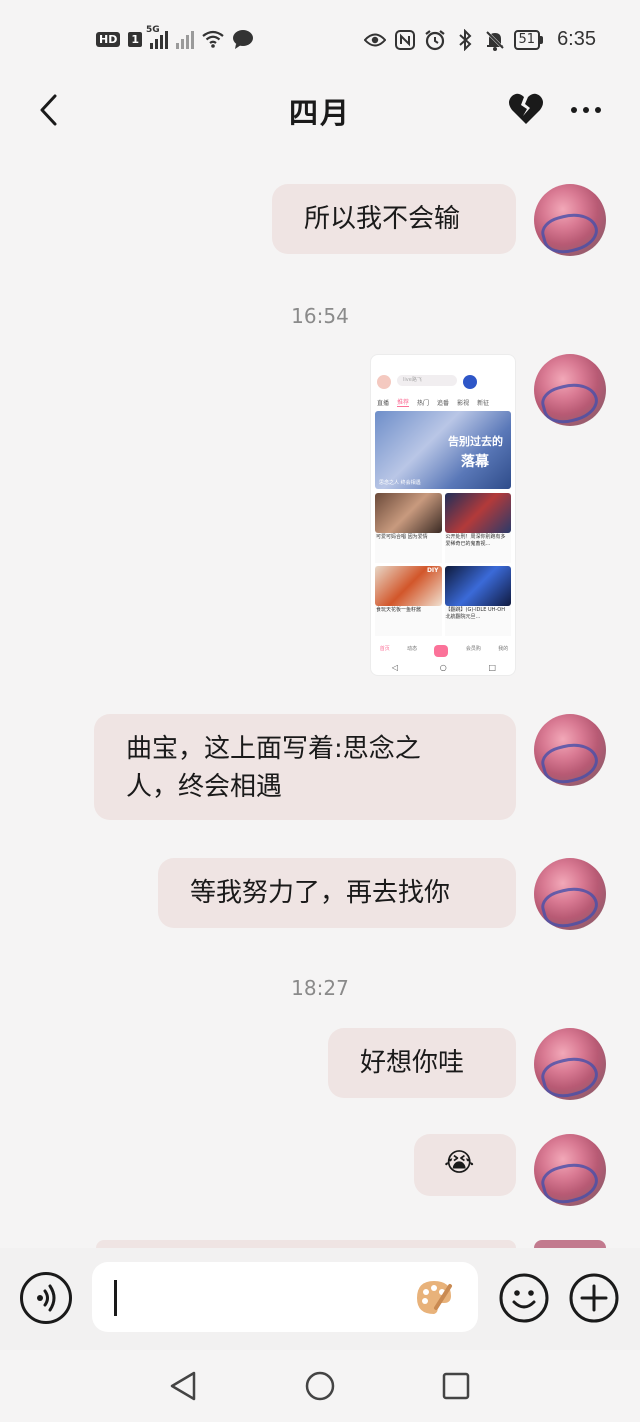 Image resolution: width=640 pixels, height=1422 pixels. What do you see at coordinates (422, 1063) in the screenshot?
I see `message-bubble: 好想你哇` at bounding box center [422, 1063].